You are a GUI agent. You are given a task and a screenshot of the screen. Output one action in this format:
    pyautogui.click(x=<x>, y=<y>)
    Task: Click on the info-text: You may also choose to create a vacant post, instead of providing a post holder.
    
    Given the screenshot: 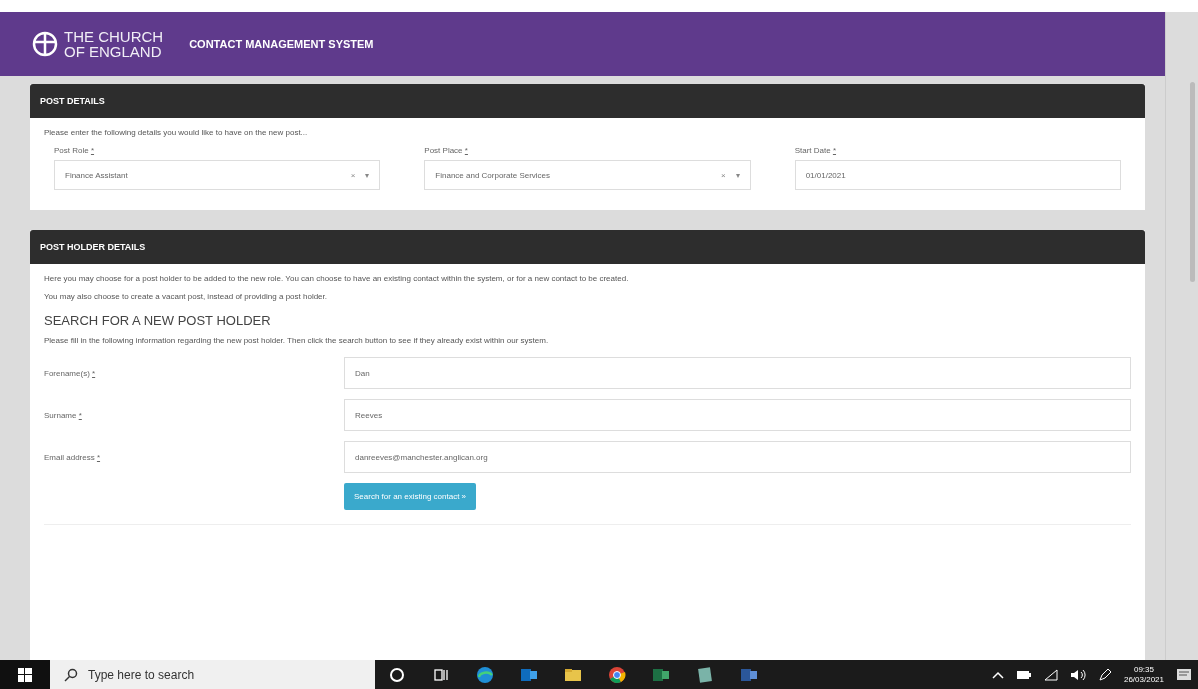 What is the action you would take?
    pyautogui.click(x=186, y=296)
    